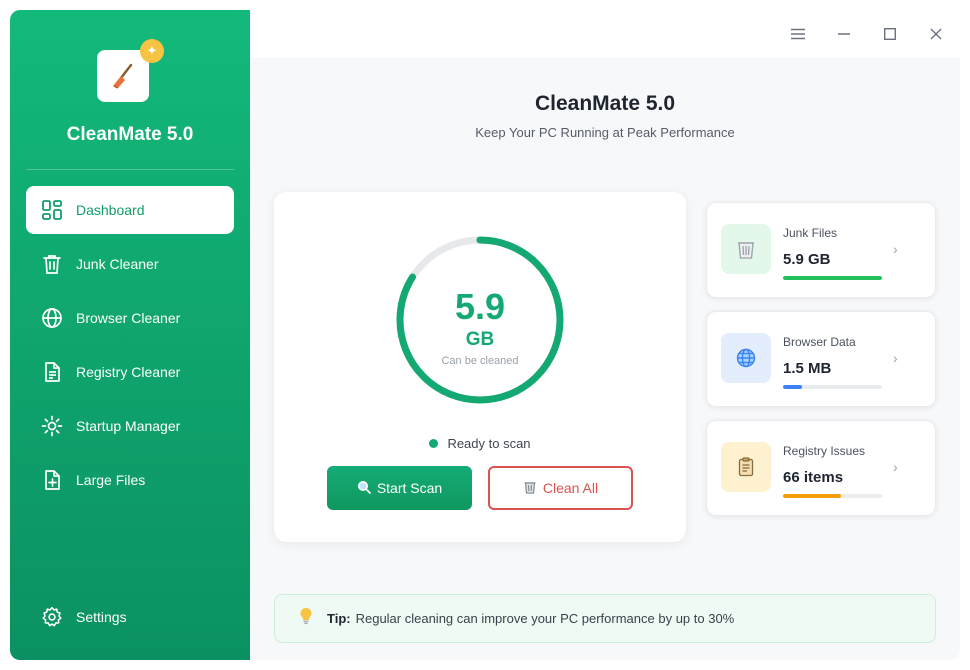 Image resolution: width=970 pixels, height=670 pixels. I want to click on title-bar, so click(605, 34).